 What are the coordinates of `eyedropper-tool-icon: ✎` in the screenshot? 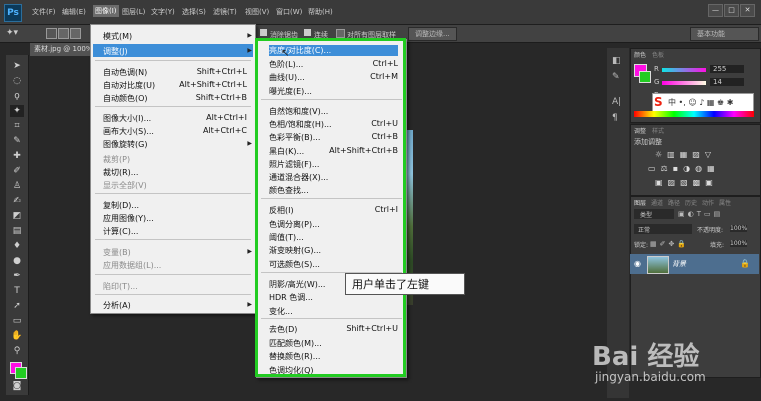 It's located at (17, 141).